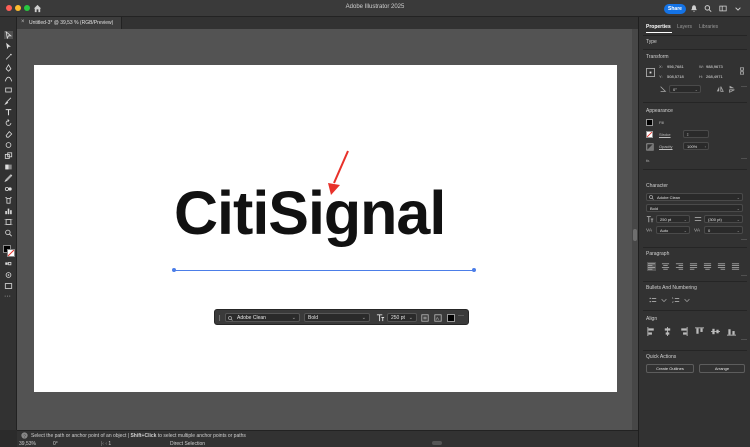 This screenshot has width=750, height=447. What do you see at coordinates (679, 266) in the screenshot?
I see `align-right-icon` at bounding box center [679, 266].